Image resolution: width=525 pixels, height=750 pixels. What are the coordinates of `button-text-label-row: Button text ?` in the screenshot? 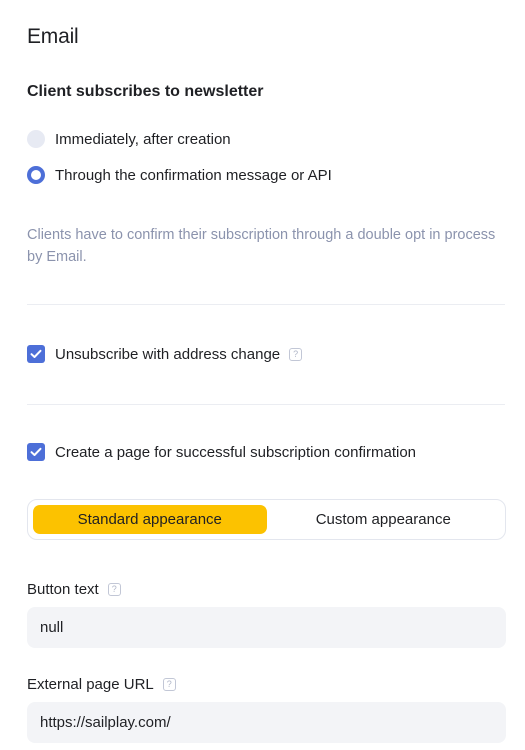 It's located at (74, 589).